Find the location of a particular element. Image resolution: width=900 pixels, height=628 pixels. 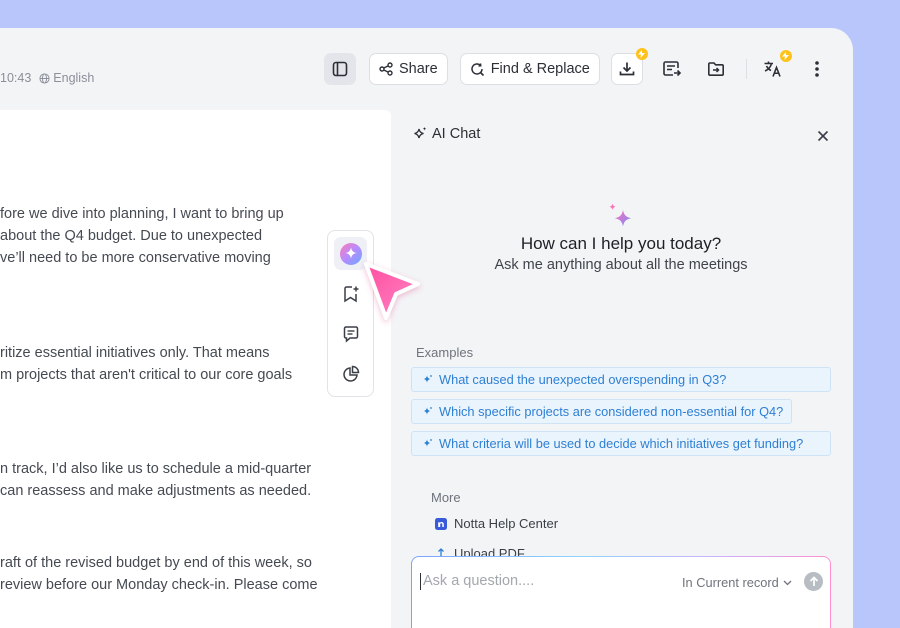

chat-welcome-subtitle: Ask me anything about all the meetings is located at coordinates (621, 265).